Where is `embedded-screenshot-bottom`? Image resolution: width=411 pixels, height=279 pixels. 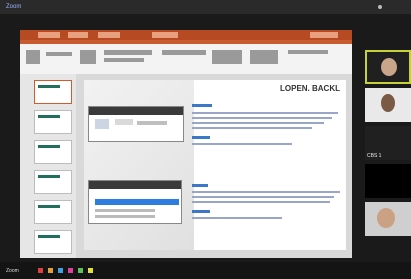 embedded-screenshot-bottom is located at coordinates (135, 202).